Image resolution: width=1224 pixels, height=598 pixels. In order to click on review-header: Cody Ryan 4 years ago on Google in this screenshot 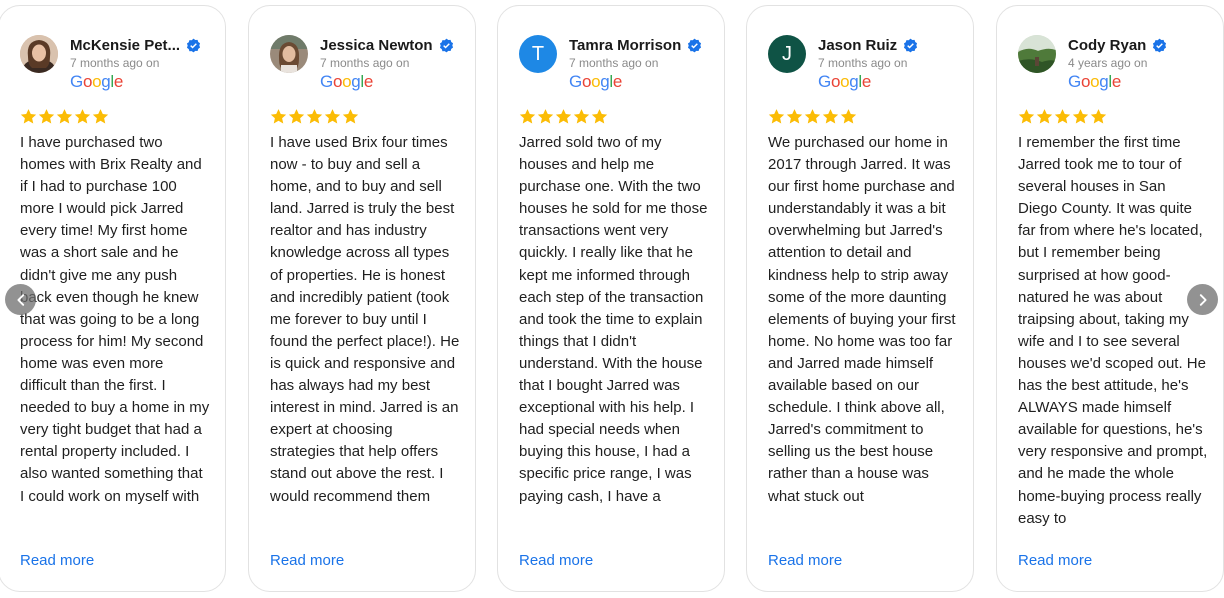, I will do `click(1115, 60)`.